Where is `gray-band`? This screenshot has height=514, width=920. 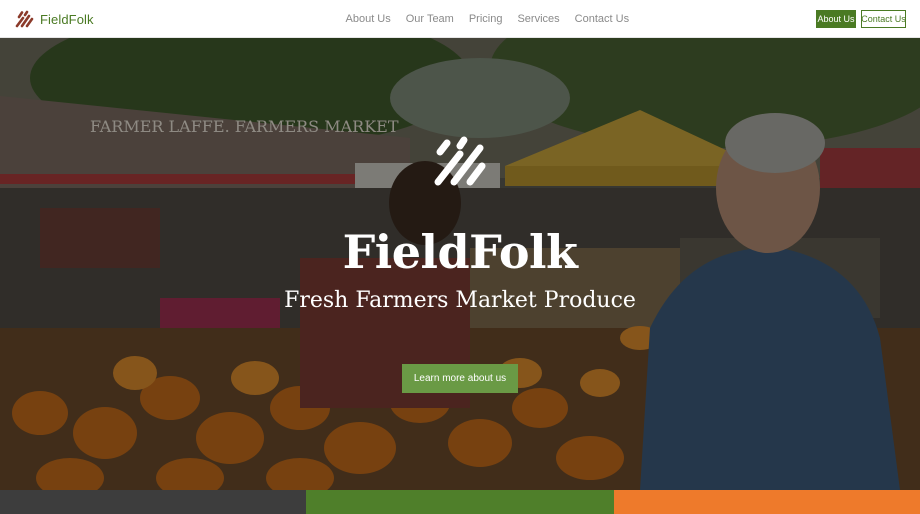 gray-band is located at coordinates (153, 502).